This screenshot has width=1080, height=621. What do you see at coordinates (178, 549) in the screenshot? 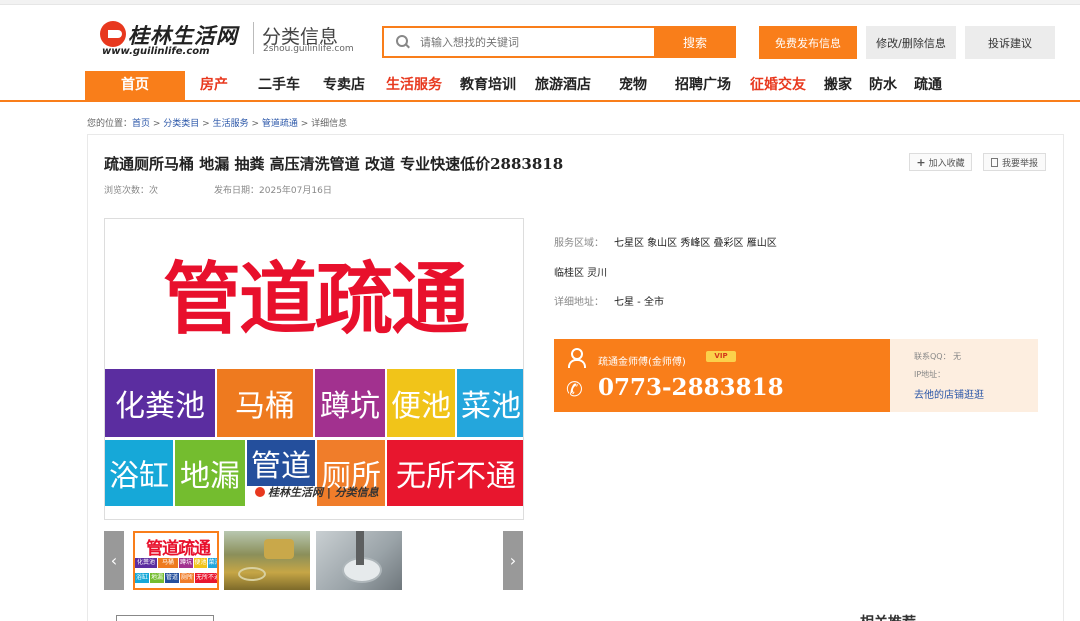
I see `thumb-headline: 管道疏通` at bounding box center [178, 549].